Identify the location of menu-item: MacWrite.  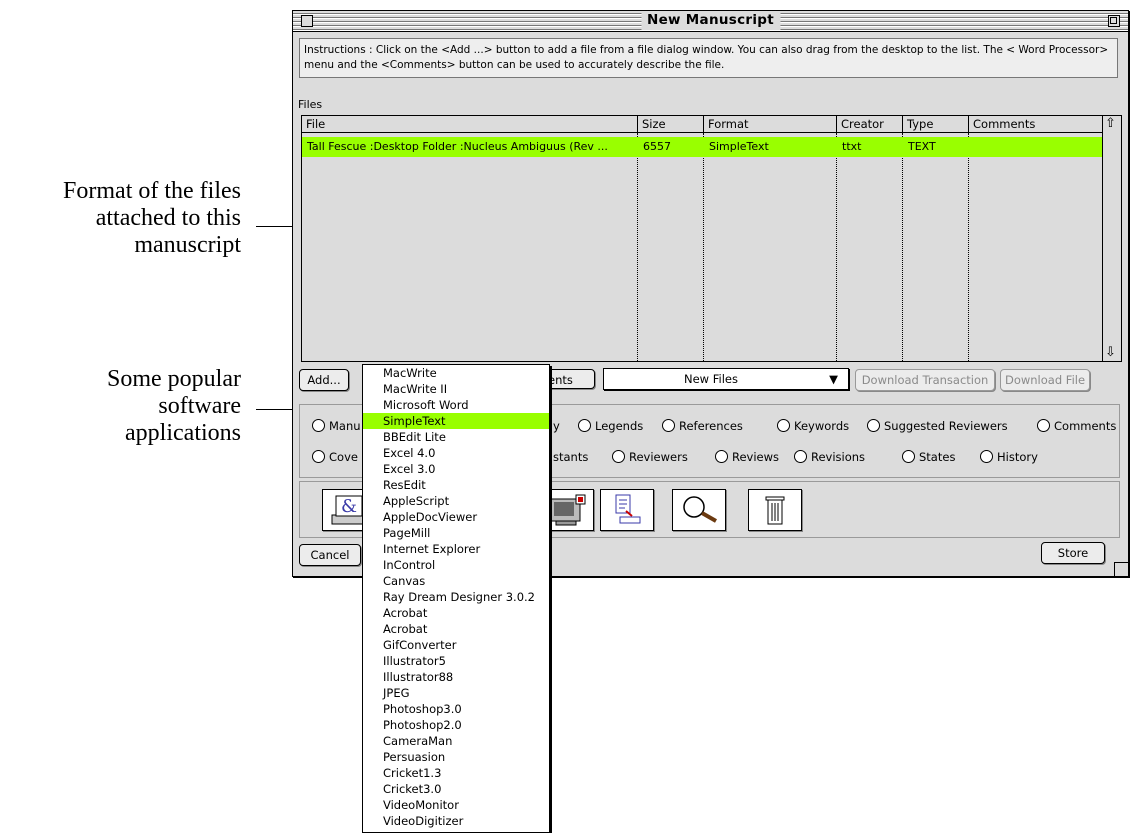
(456, 373).